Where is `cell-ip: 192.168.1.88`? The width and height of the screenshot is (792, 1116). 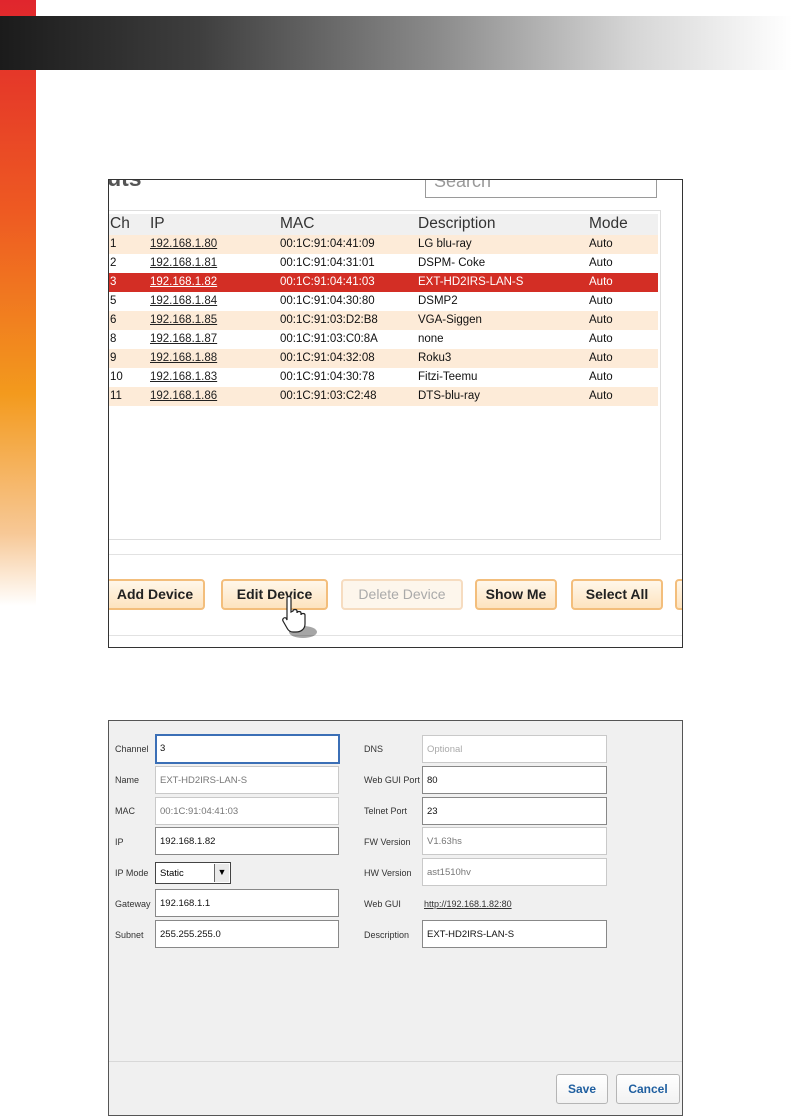
cell-ip: 192.168.1.88 is located at coordinates (183, 358).